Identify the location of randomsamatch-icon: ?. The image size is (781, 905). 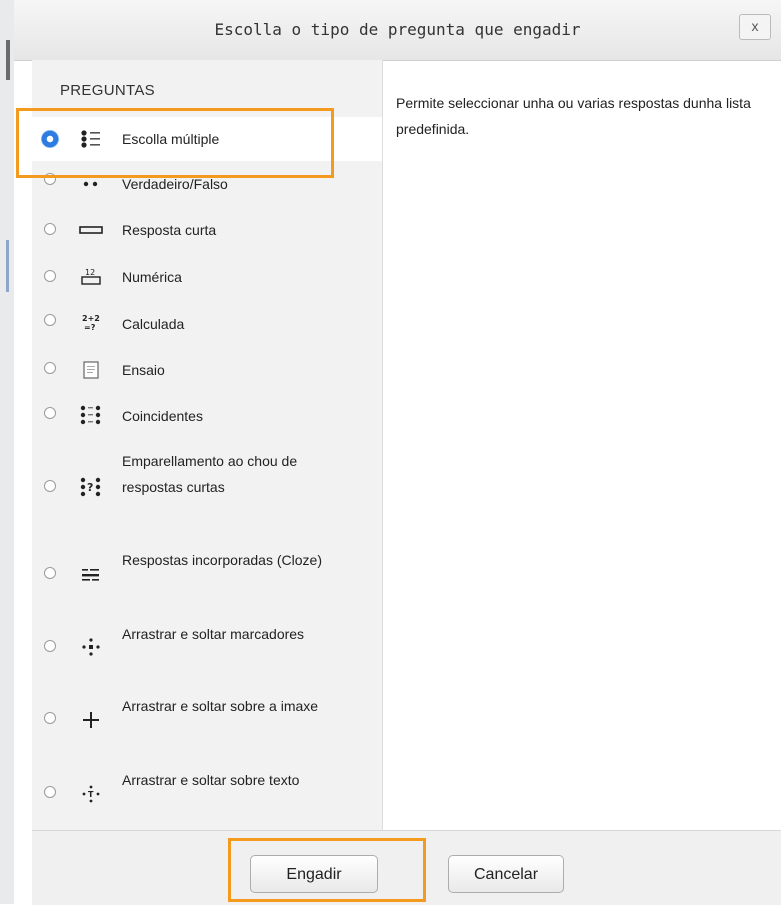
(91, 487).